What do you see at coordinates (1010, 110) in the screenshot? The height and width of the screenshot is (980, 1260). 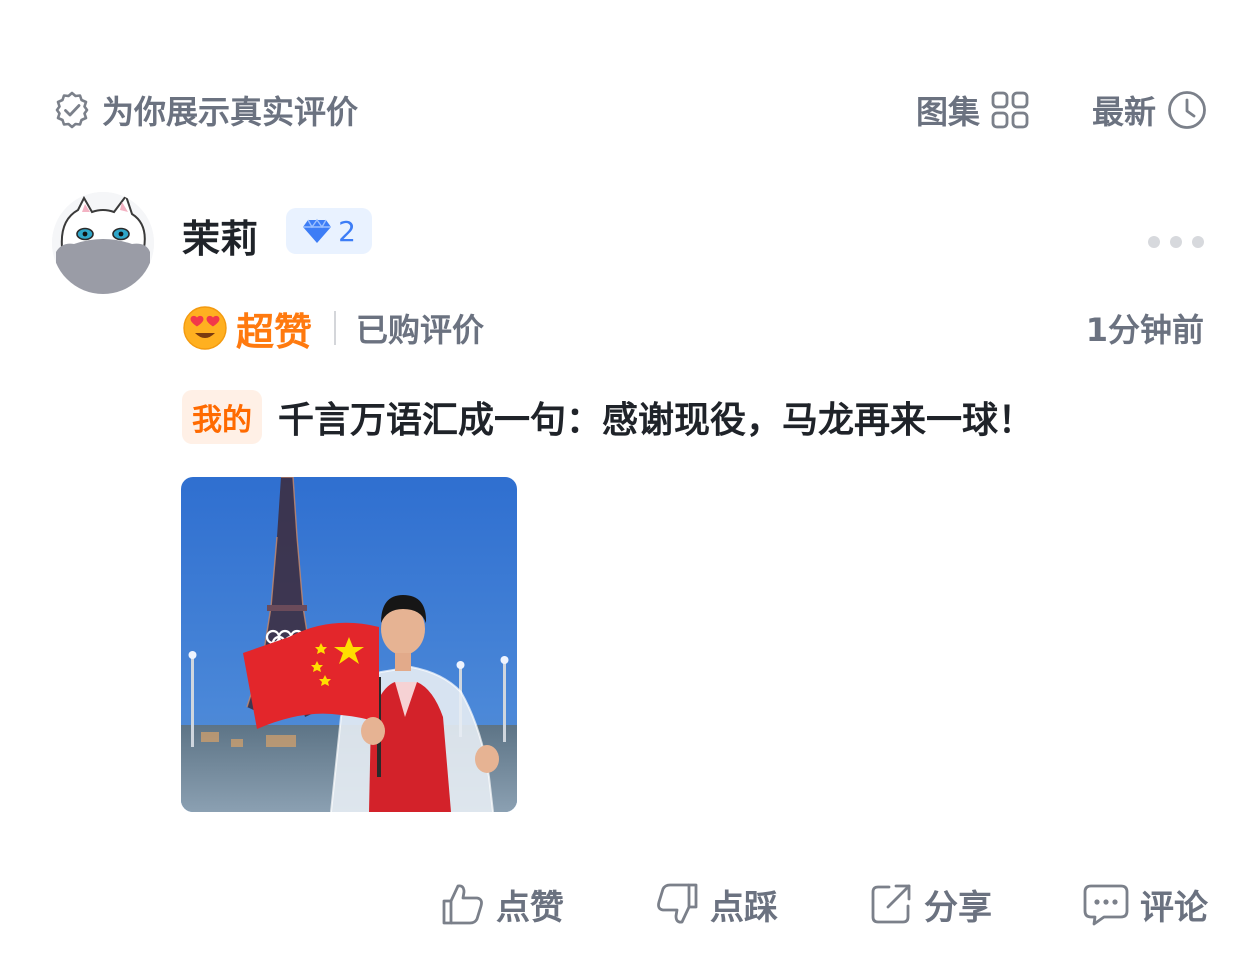 I see `grid-icon` at bounding box center [1010, 110].